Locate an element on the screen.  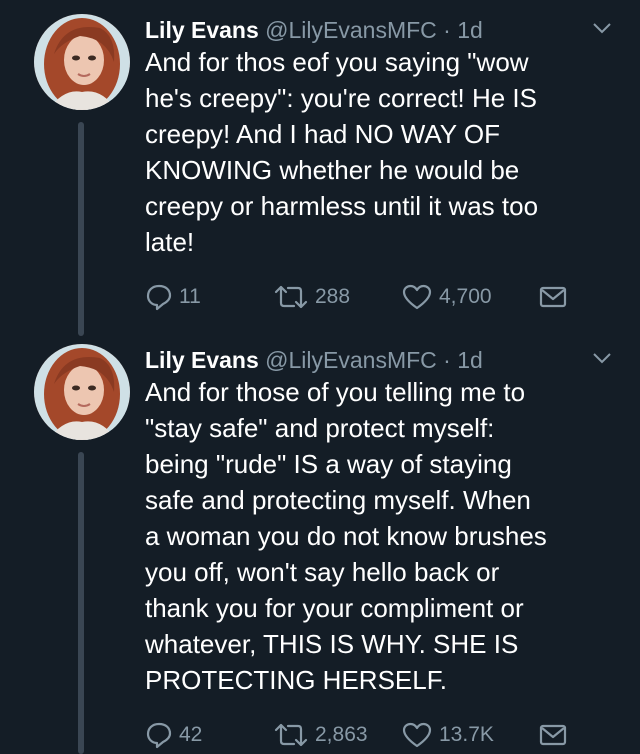
like-button: 4,700 is located at coordinates (446, 297).